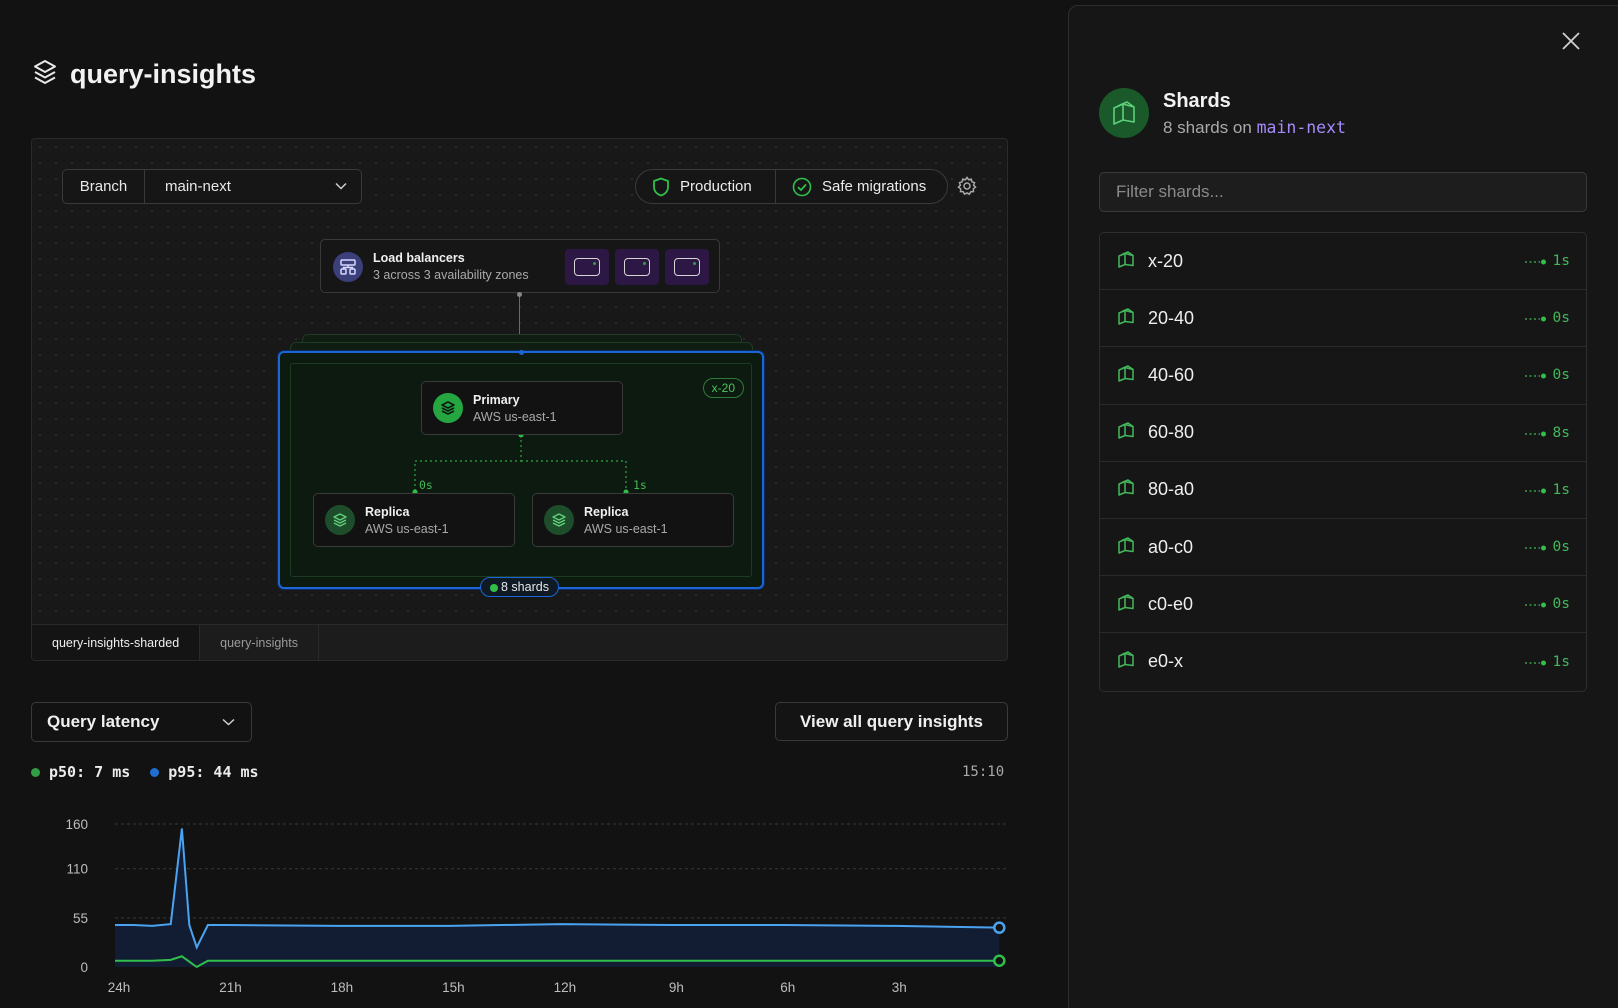  Describe the element at coordinates (967, 188) in the screenshot. I see `settings-gear-icon` at that location.